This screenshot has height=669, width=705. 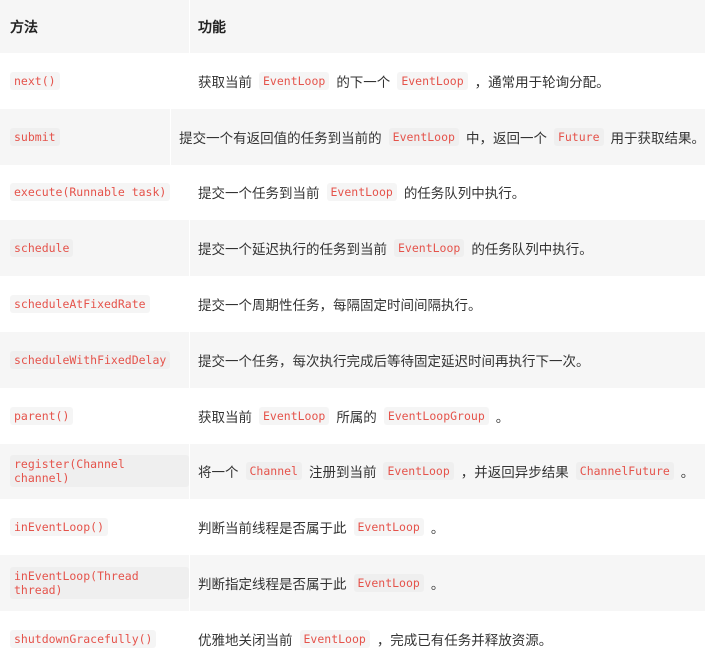 I want to click on description-text: 提交一个有返回值的任务到当前的, so click(x=280, y=138).